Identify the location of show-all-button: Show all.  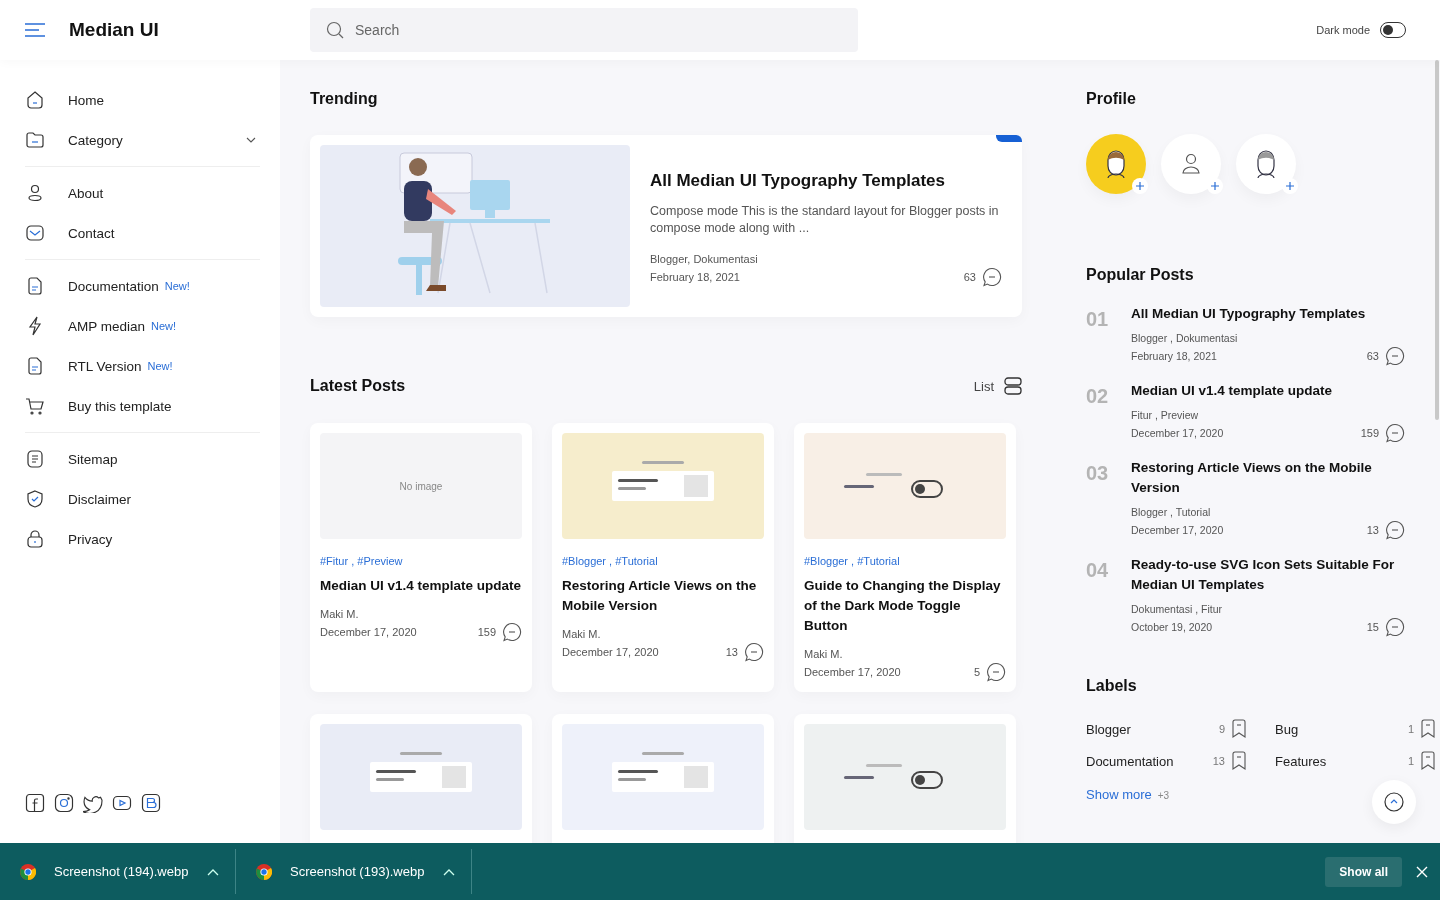
(1363, 871).